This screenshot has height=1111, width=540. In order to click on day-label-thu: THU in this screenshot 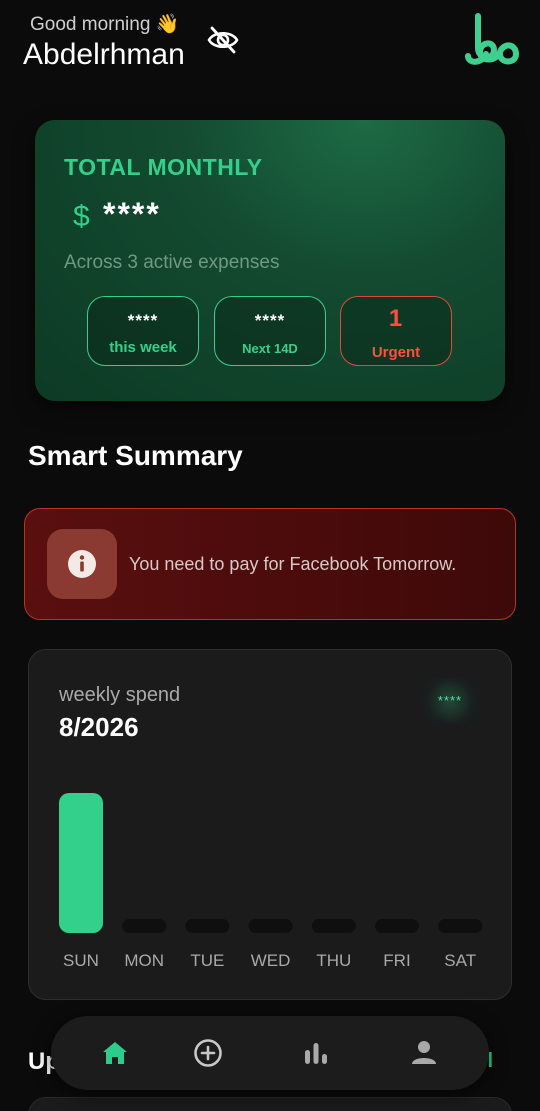, I will do `click(333, 960)`.